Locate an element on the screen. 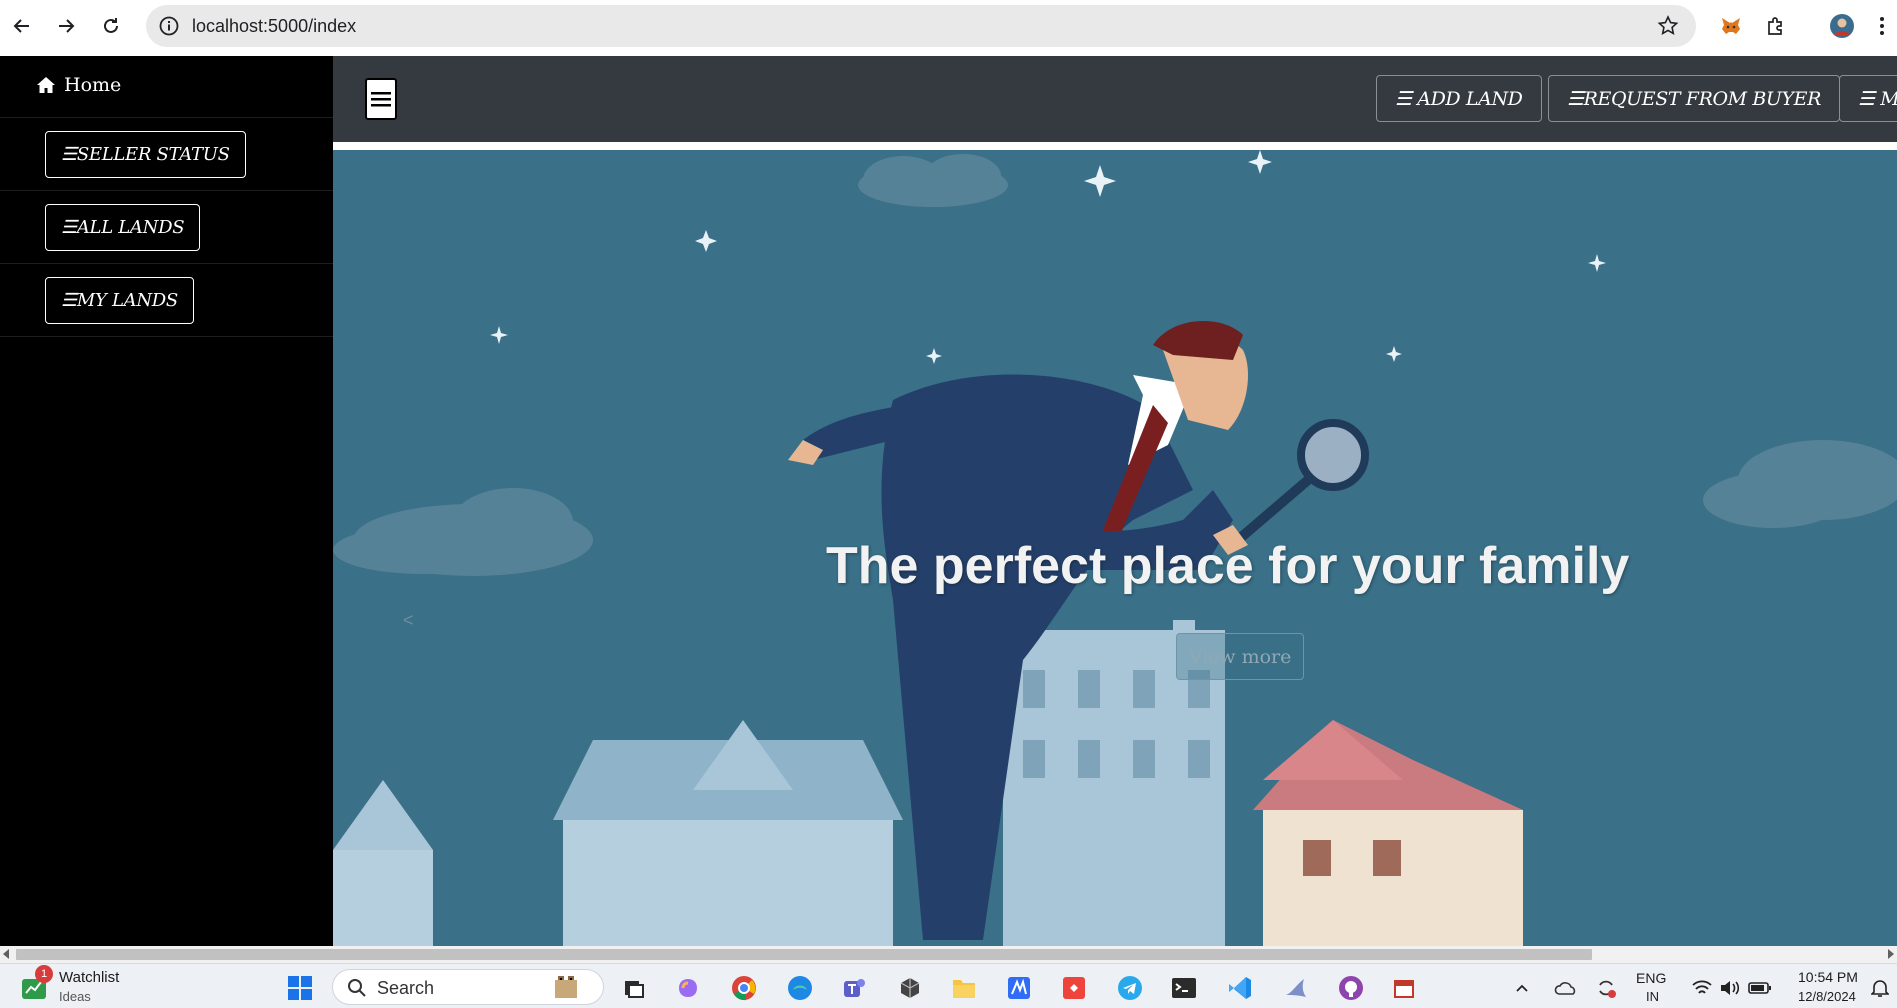 Image resolution: width=1897 pixels, height=1008 pixels. reload-button is located at coordinates (111, 26).